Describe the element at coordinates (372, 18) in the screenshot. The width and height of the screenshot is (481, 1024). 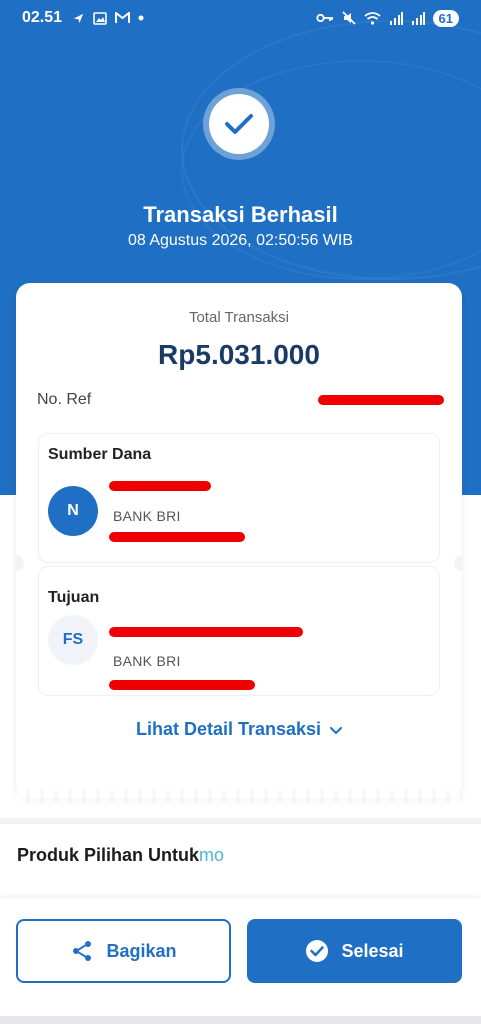
I see `wifi-icon` at that location.